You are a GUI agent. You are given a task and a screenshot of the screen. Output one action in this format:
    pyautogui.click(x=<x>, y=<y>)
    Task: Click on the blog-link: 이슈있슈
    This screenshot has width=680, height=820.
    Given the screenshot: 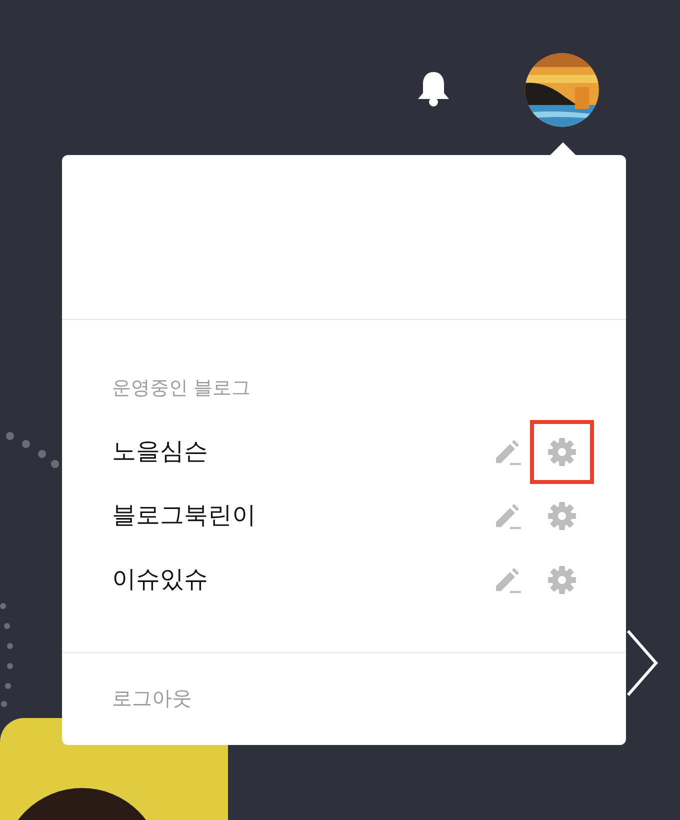 What is the action you would take?
    pyautogui.click(x=302, y=580)
    